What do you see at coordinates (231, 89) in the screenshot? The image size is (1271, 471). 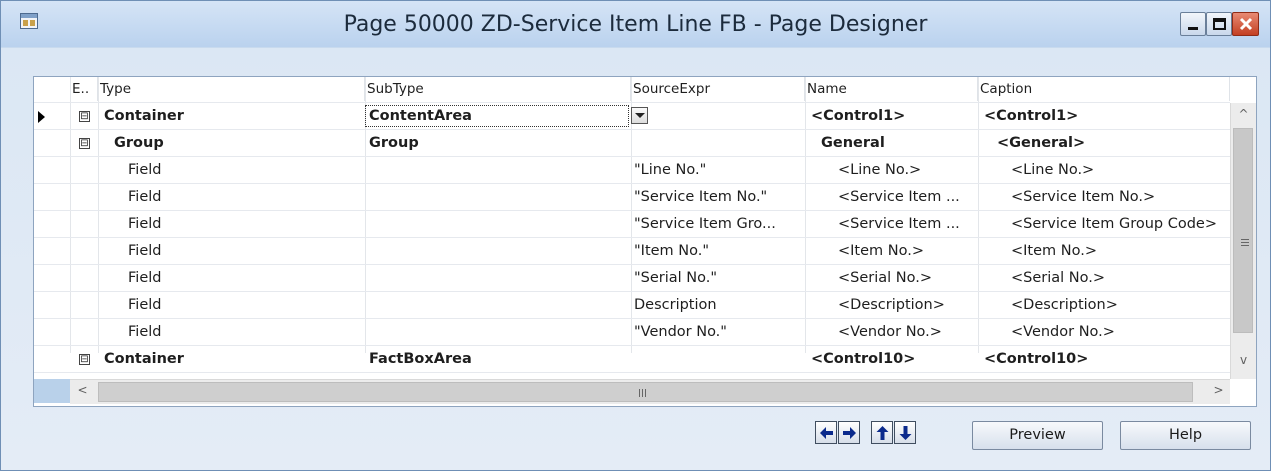 I see `column-header-type: Type` at bounding box center [231, 89].